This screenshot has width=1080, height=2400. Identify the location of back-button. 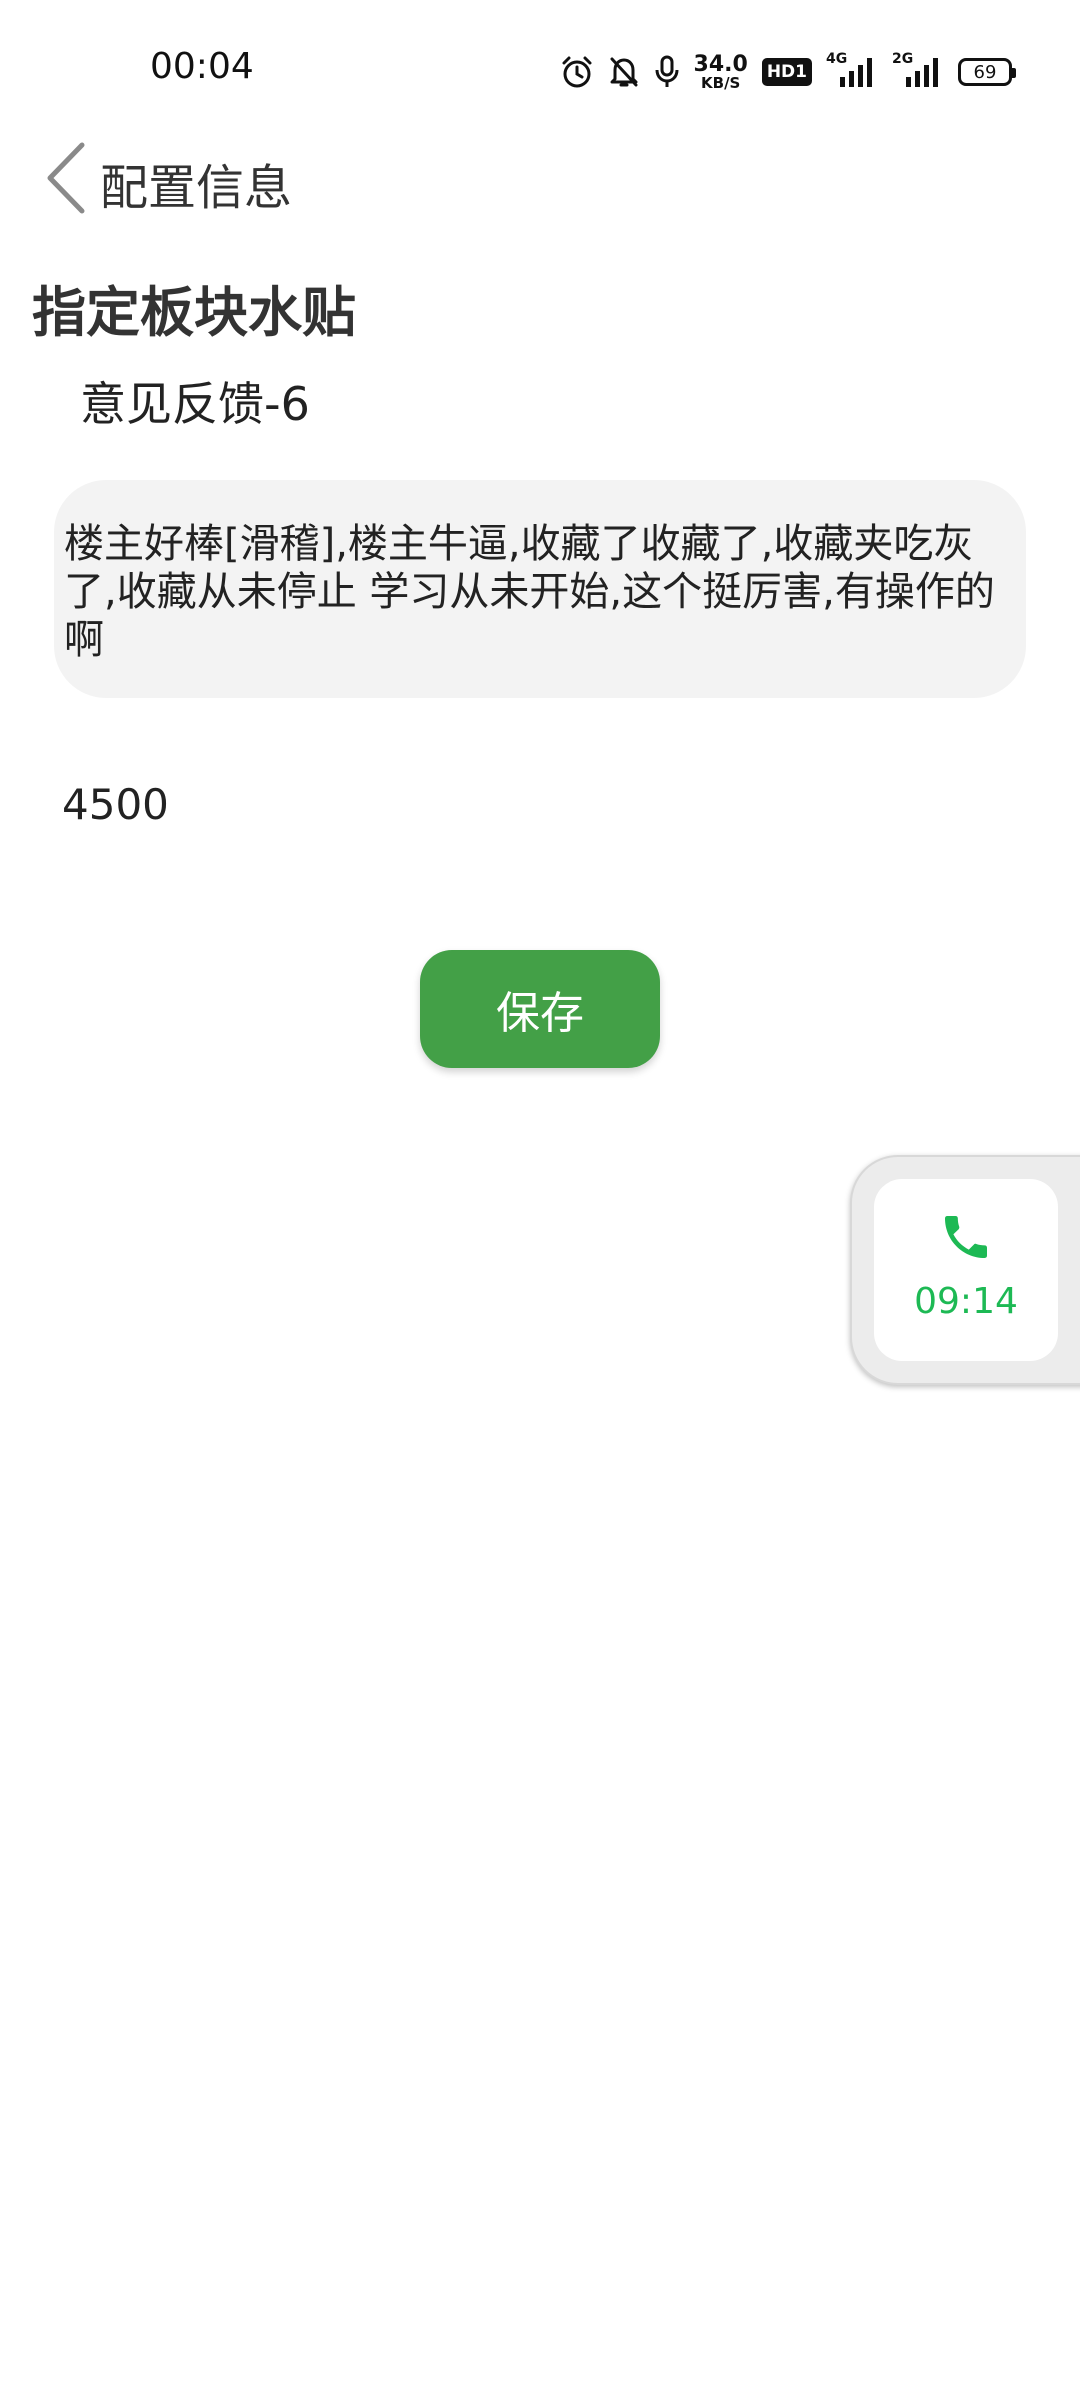
(66, 178).